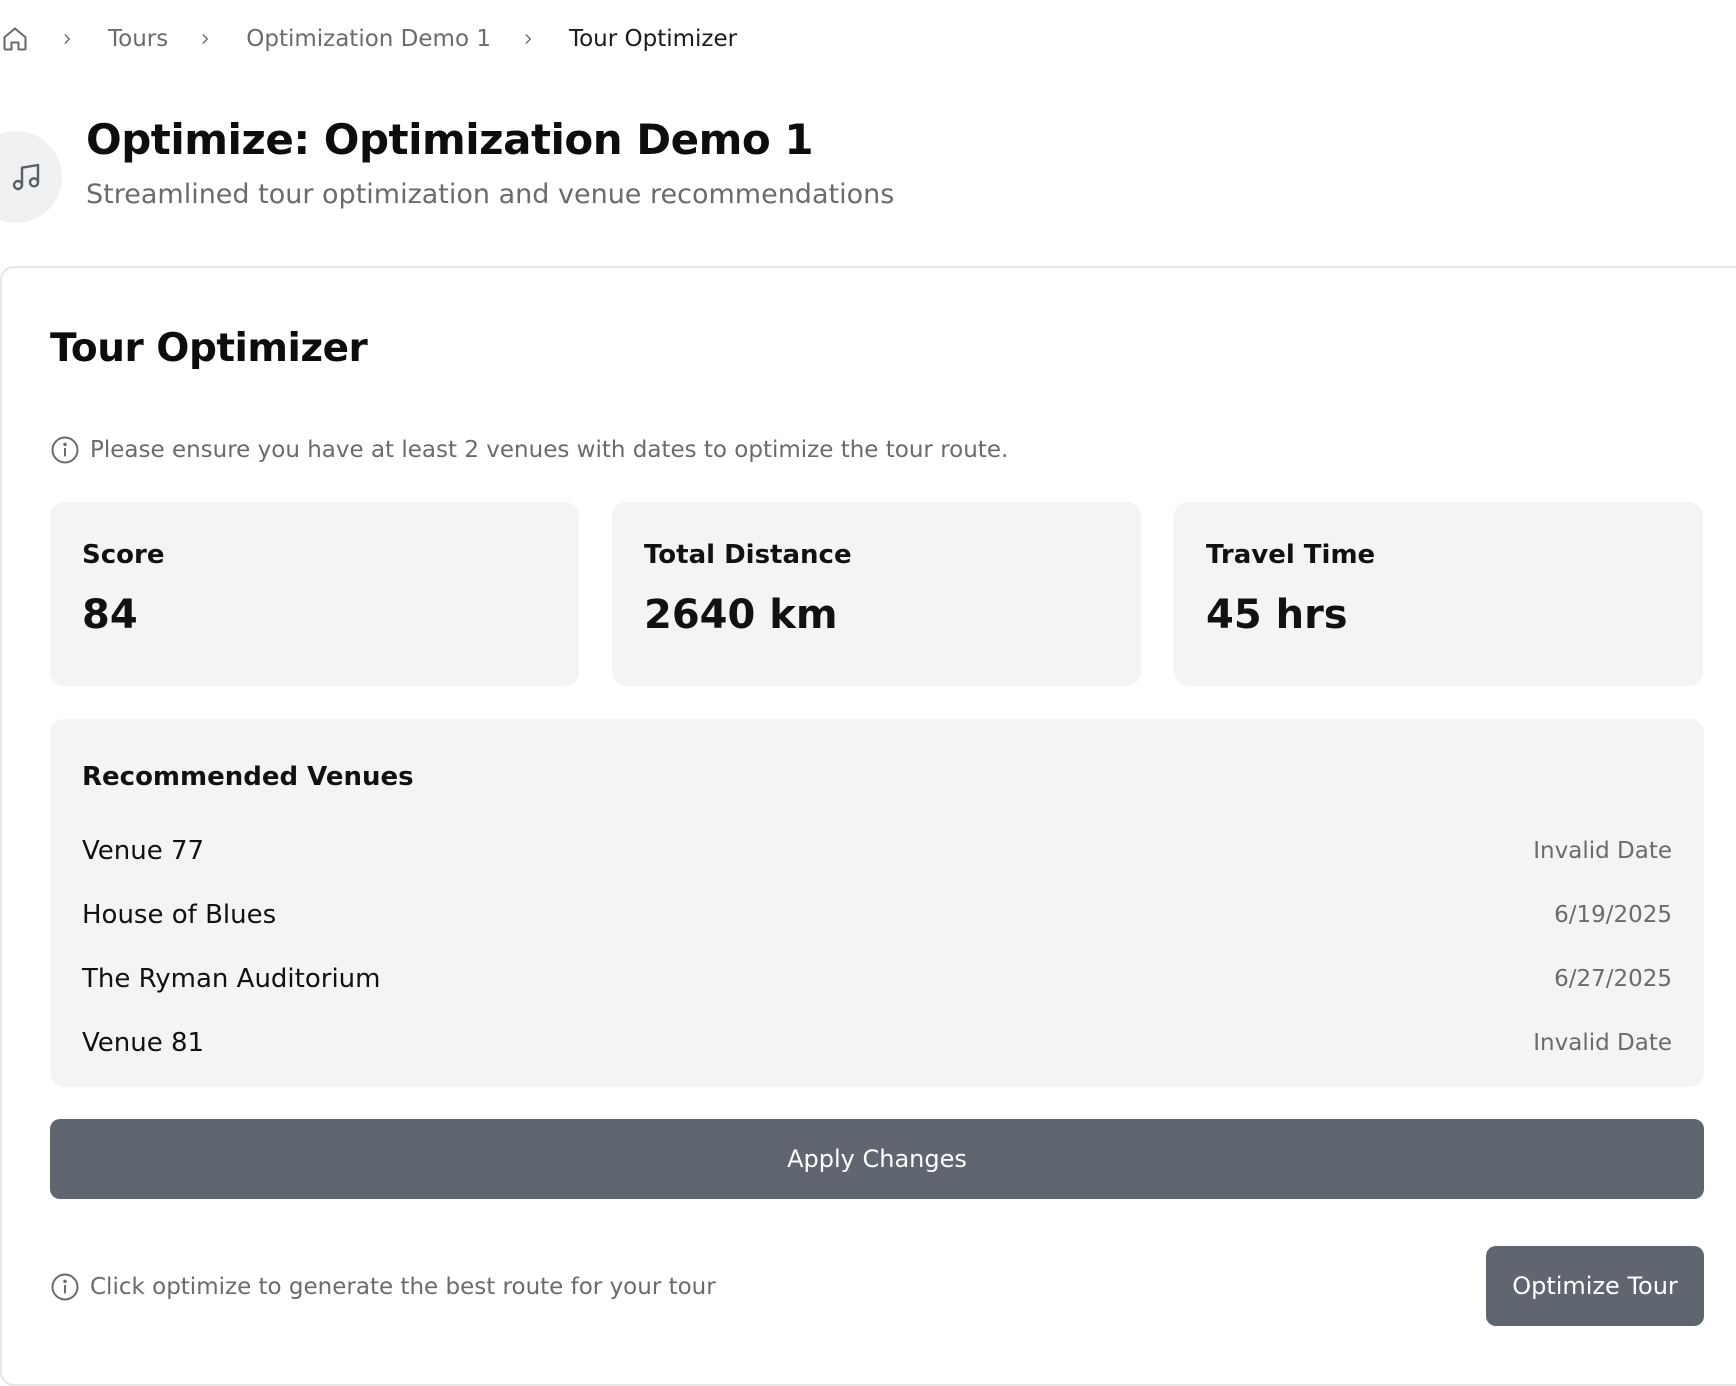 Image resolution: width=1736 pixels, height=1386 pixels. Describe the element at coordinates (231, 979) in the screenshot. I see `venue-name: The Ryman Auditorium` at that location.